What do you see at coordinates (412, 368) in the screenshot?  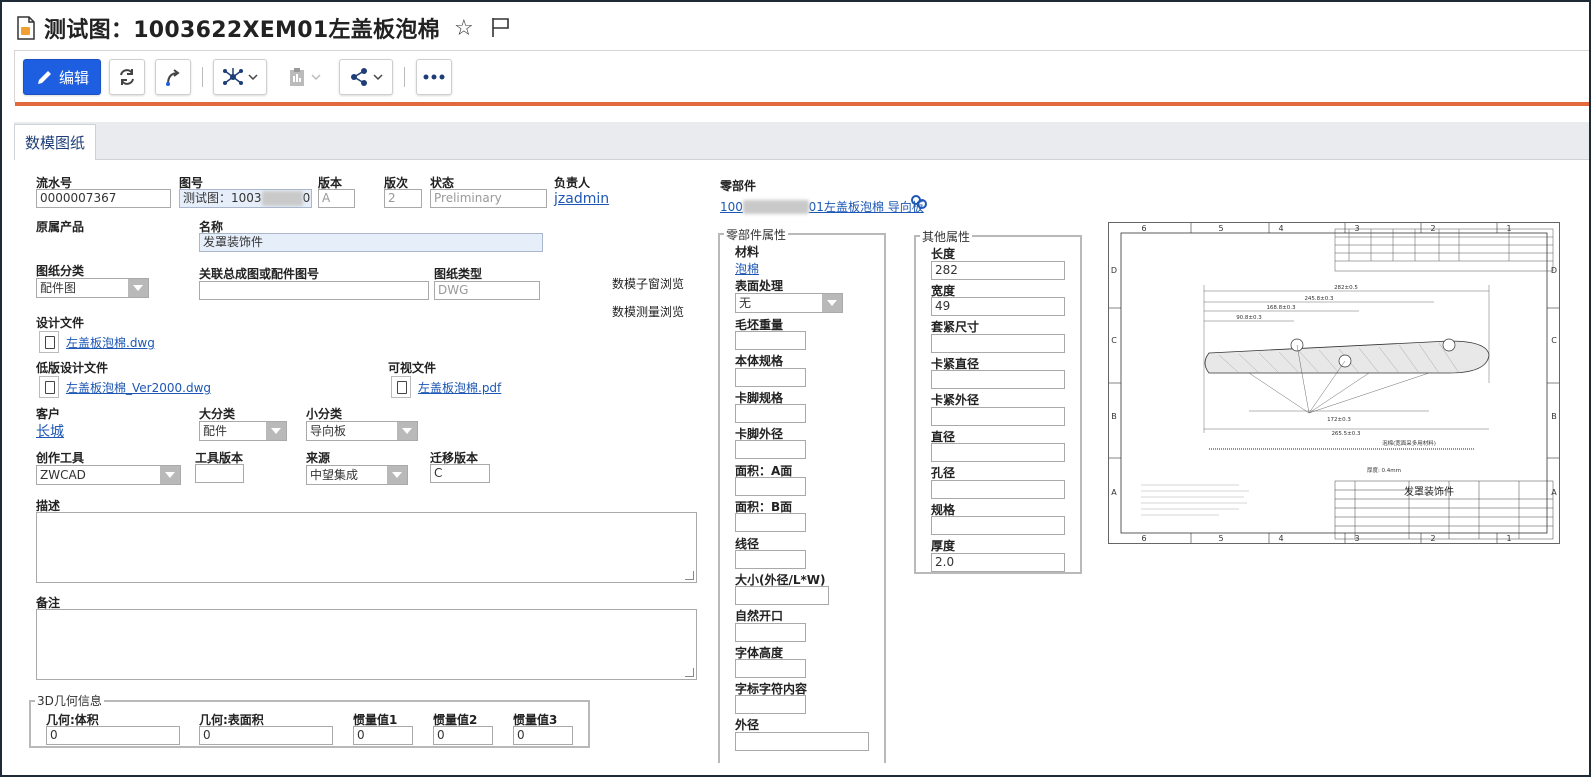 I see `visual-file-label: 可视文件` at bounding box center [412, 368].